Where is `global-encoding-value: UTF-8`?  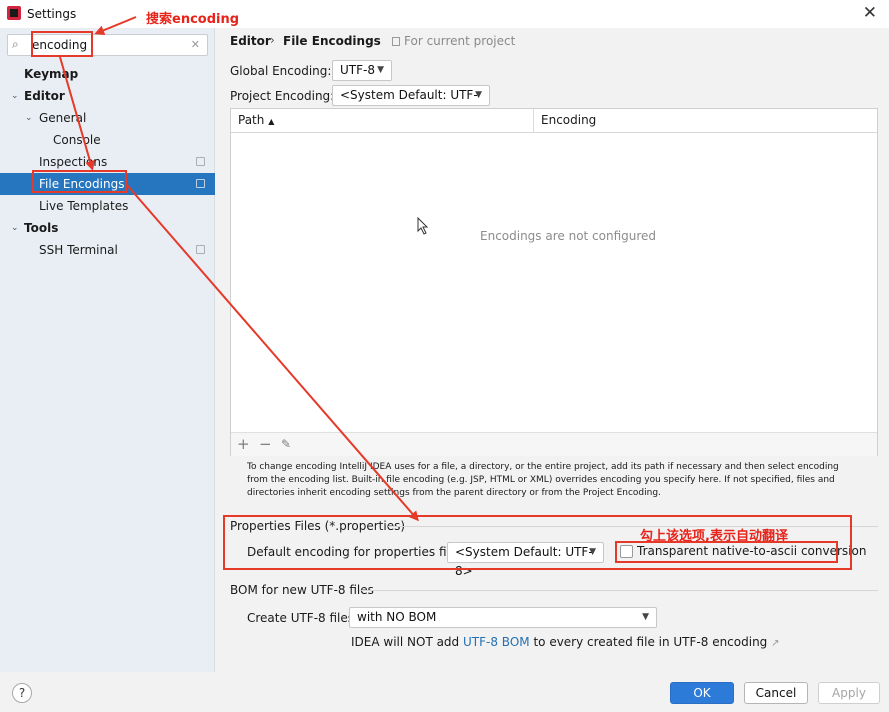 global-encoding-value: UTF-8 is located at coordinates (357, 70).